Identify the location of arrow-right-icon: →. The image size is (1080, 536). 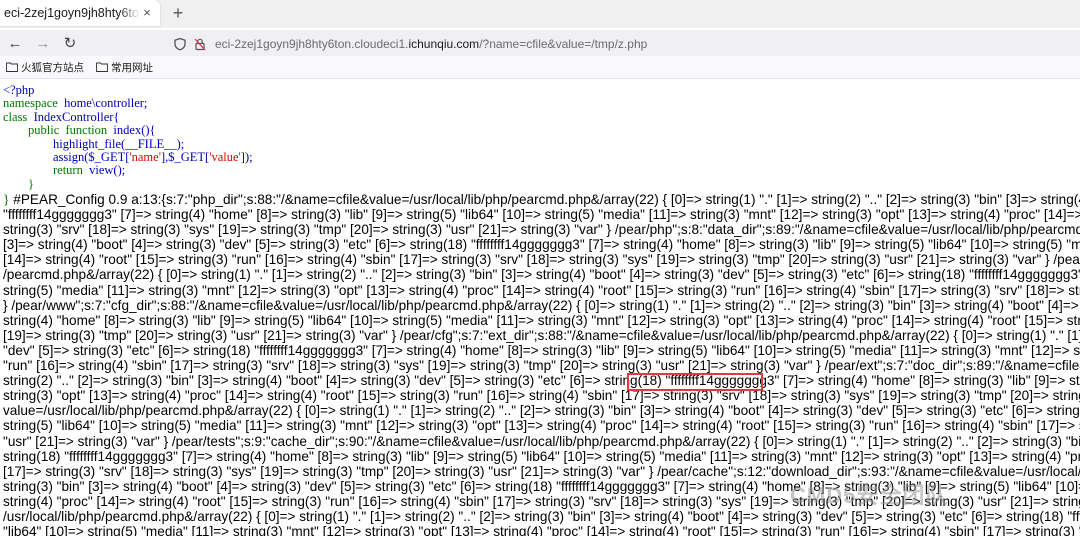
(43, 43).